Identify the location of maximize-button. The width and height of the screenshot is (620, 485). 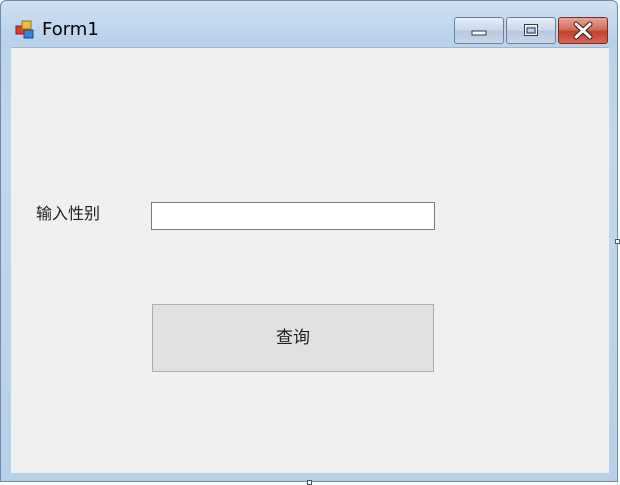
(531, 30).